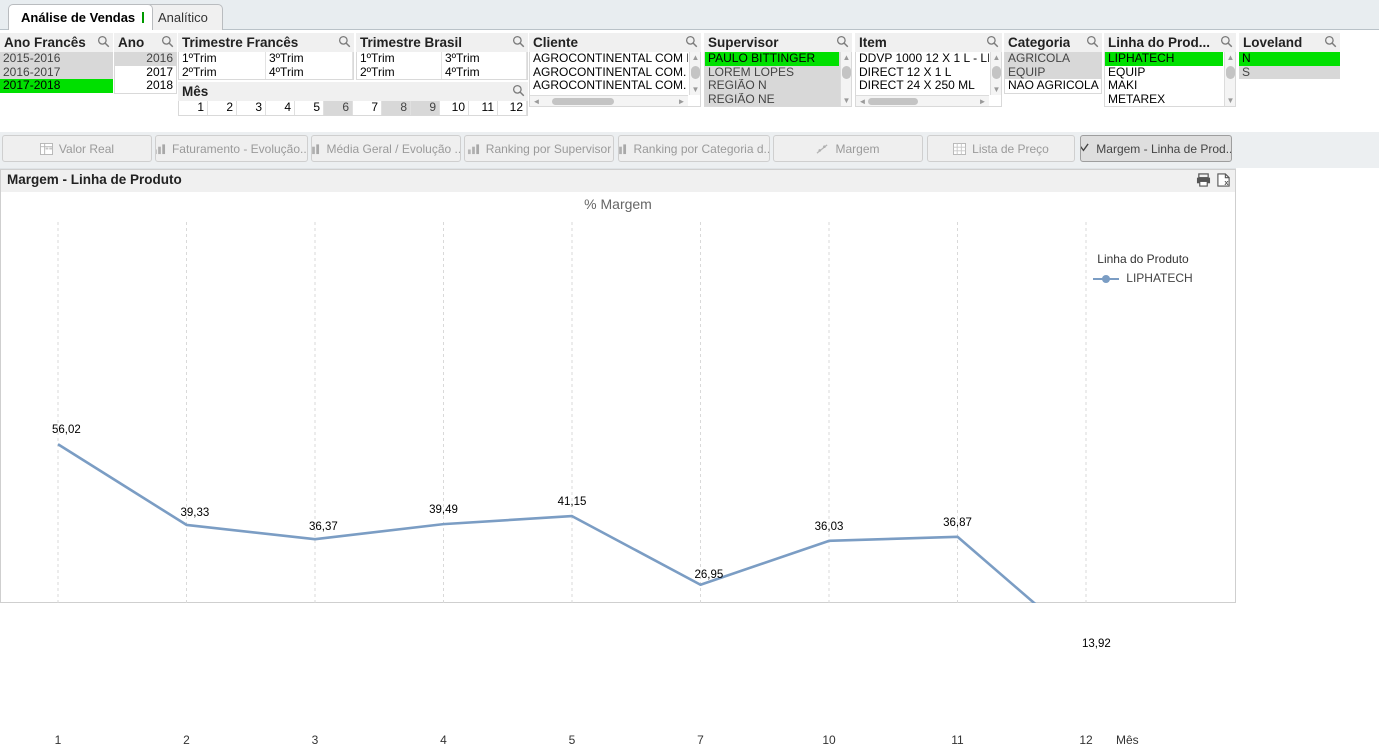 This screenshot has width=1379, height=747. Describe the element at coordinates (77, 148) in the screenshot. I see `sheet-button-valor-real: Valor Real` at that location.